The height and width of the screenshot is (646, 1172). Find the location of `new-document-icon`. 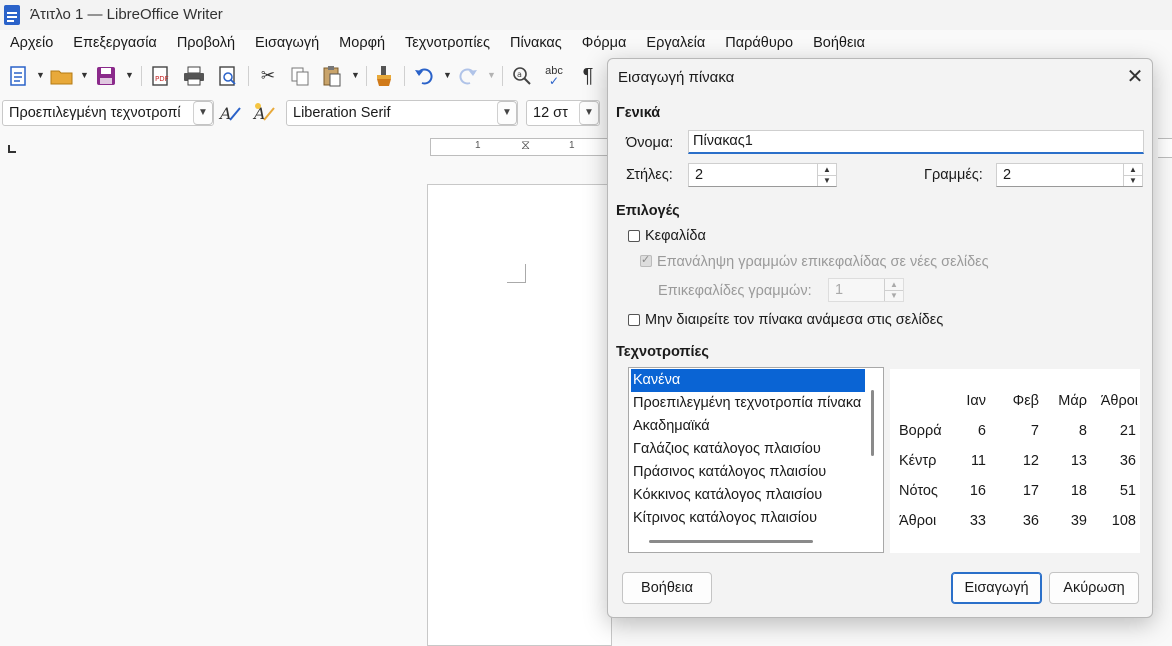

new-document-icon is located at coordinates (18, 76).